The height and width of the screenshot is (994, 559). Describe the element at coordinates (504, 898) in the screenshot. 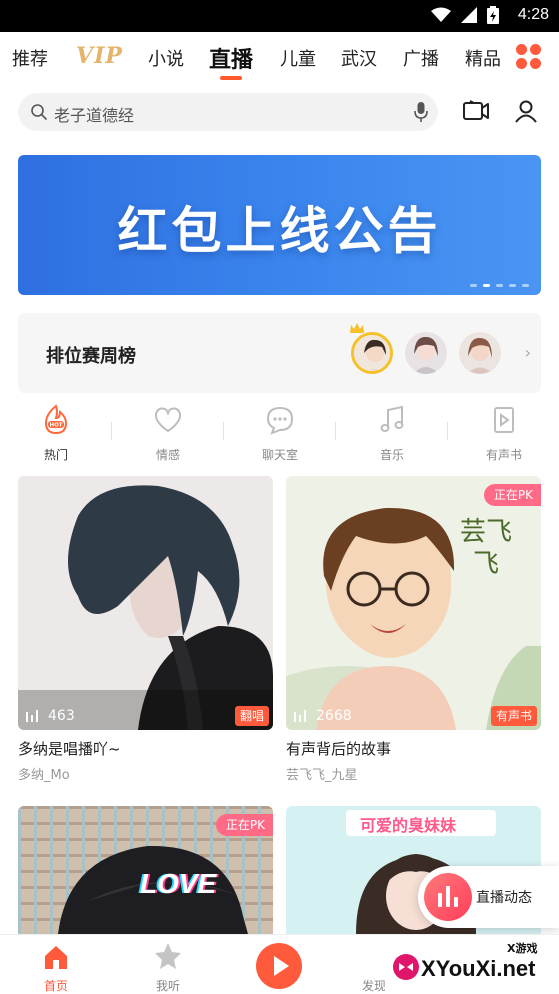

I see `live-dynamics-label: 直播动态` at that location.